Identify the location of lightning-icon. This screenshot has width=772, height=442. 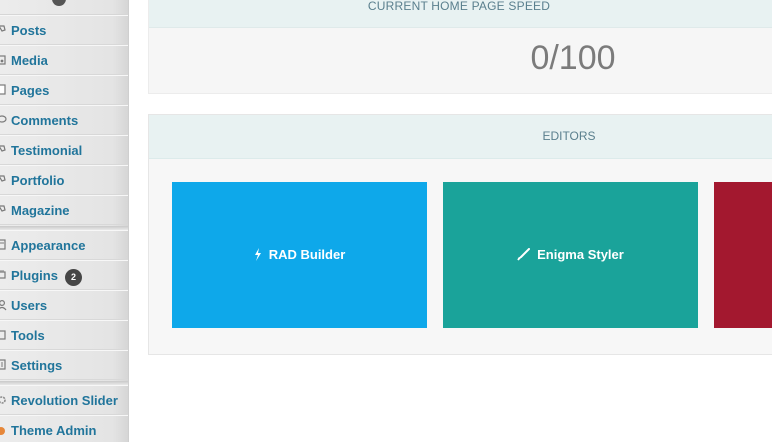
(257, 255).